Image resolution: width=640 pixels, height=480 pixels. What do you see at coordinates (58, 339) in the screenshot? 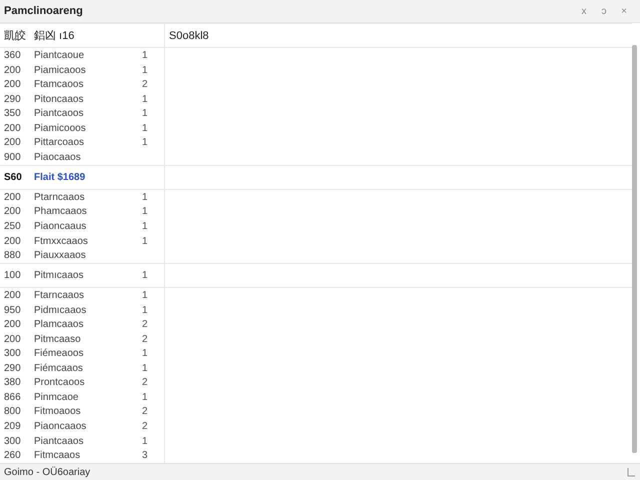
I see `row-name: Pitmcaaso` at bounding box center [58, 339].